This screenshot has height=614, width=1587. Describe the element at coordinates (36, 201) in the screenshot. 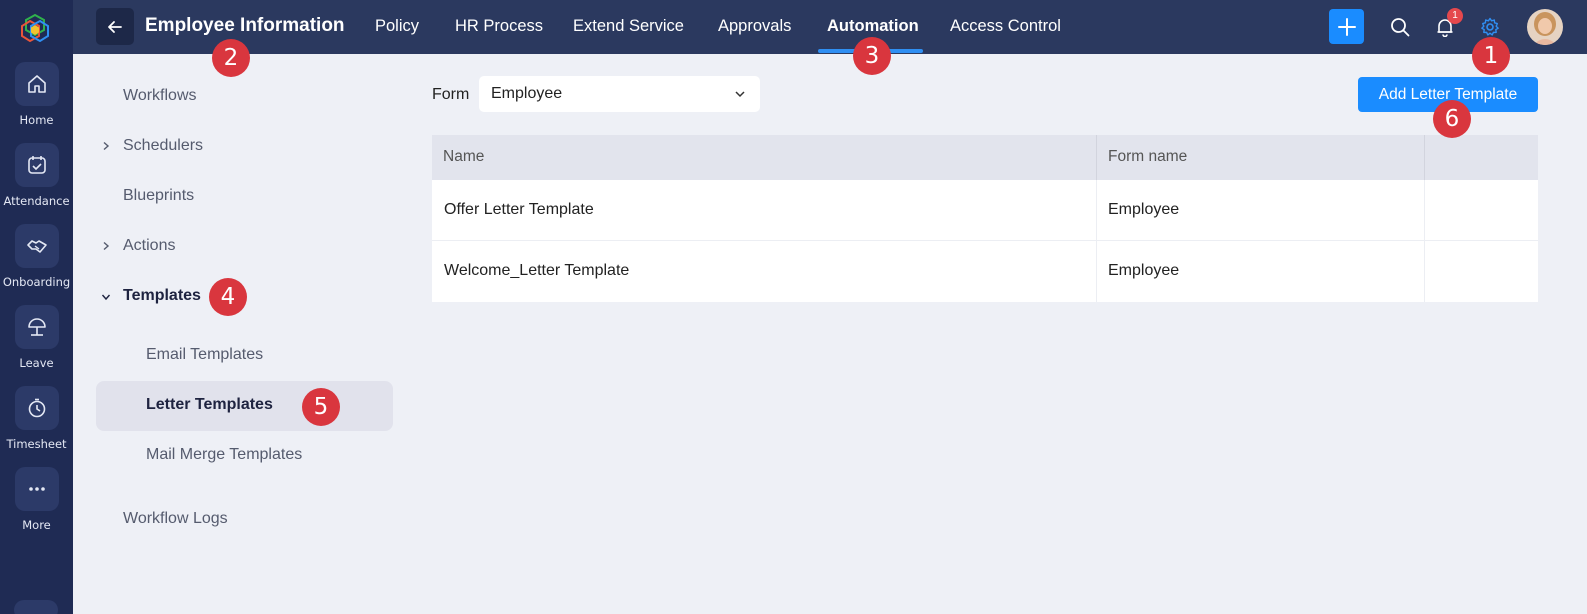

I see `rail-label: Attendance` at that location.